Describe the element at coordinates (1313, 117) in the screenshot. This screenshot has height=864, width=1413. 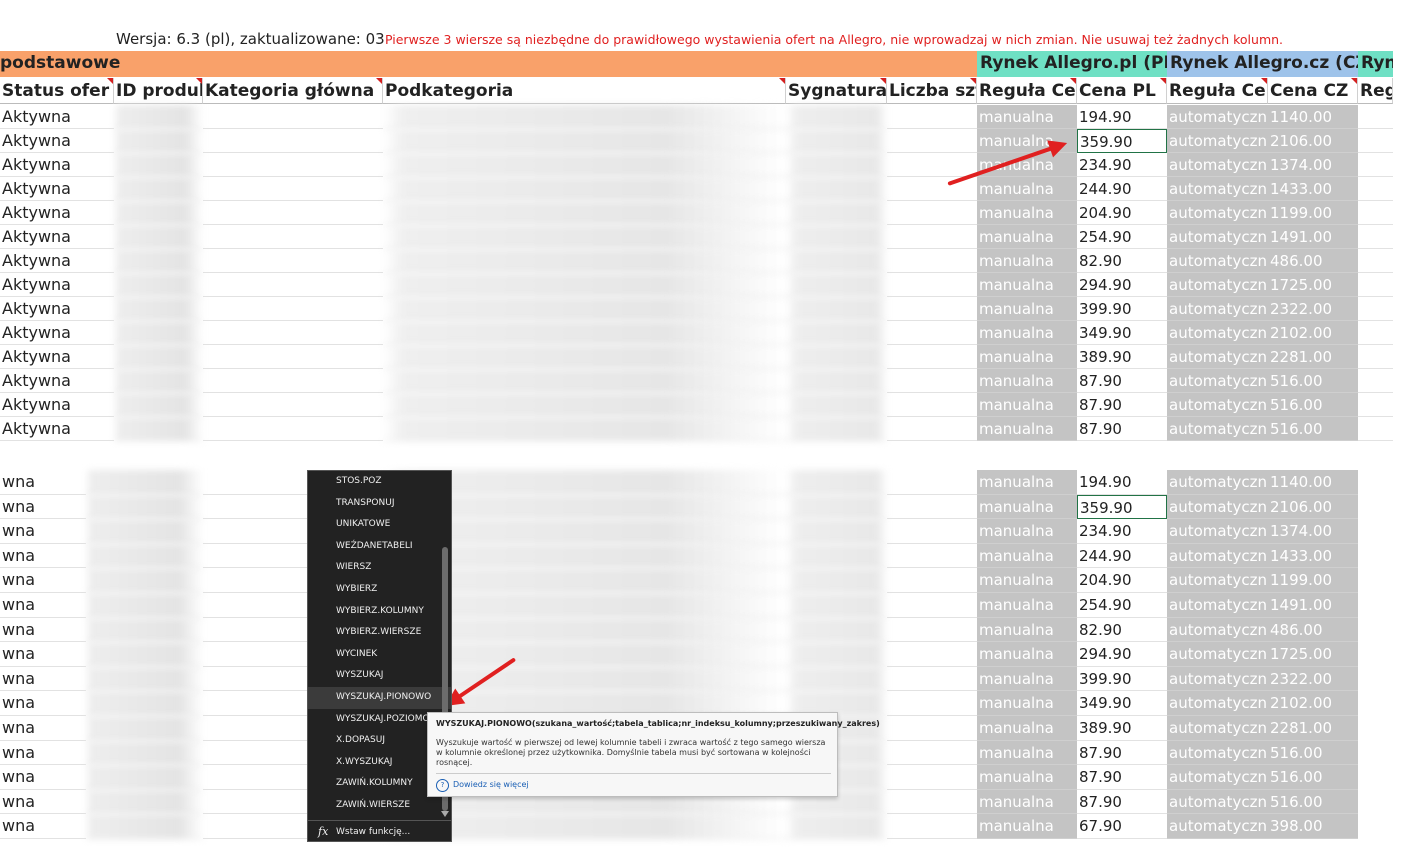
I see `price-cz-cell: 1140.00` at that location.